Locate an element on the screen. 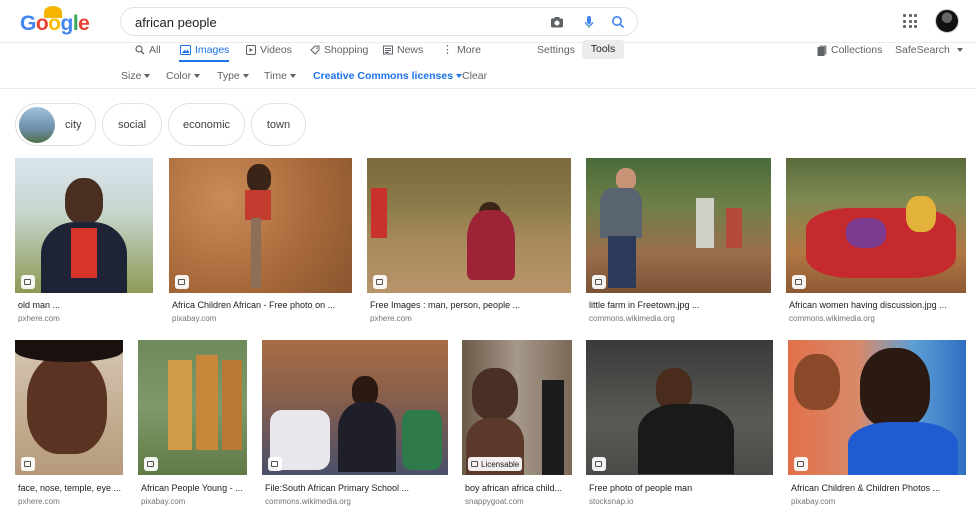 Image resolution: width=976 pixels, height=515 pixels. tab-more: ⋮ More is located at coordinates (461, 50).